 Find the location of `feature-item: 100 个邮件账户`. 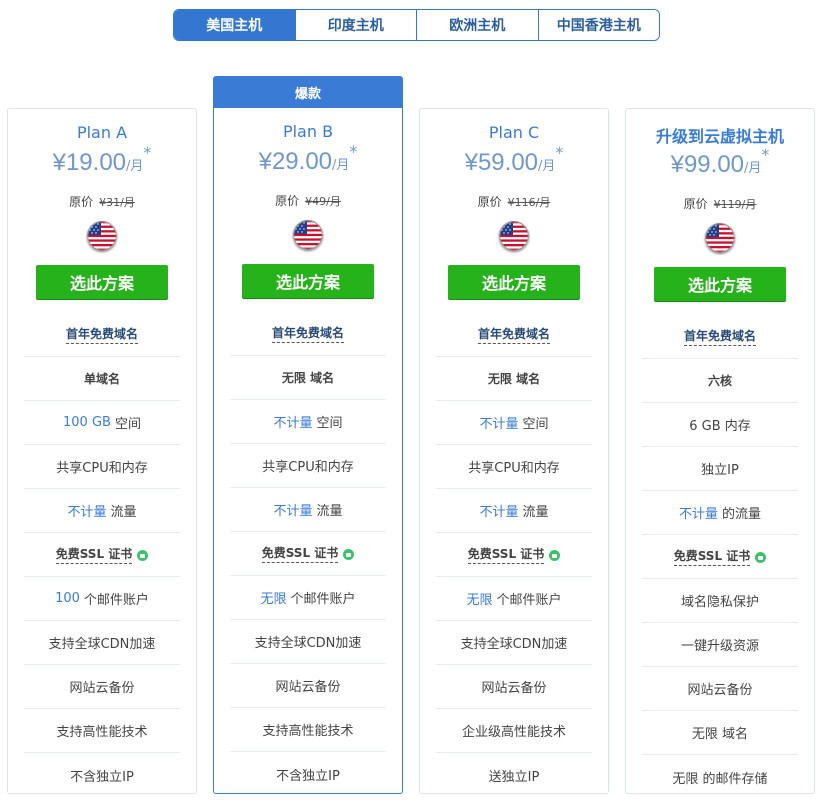

feature-item: 100 个邮件账户 is located at coordinates (102, 599).